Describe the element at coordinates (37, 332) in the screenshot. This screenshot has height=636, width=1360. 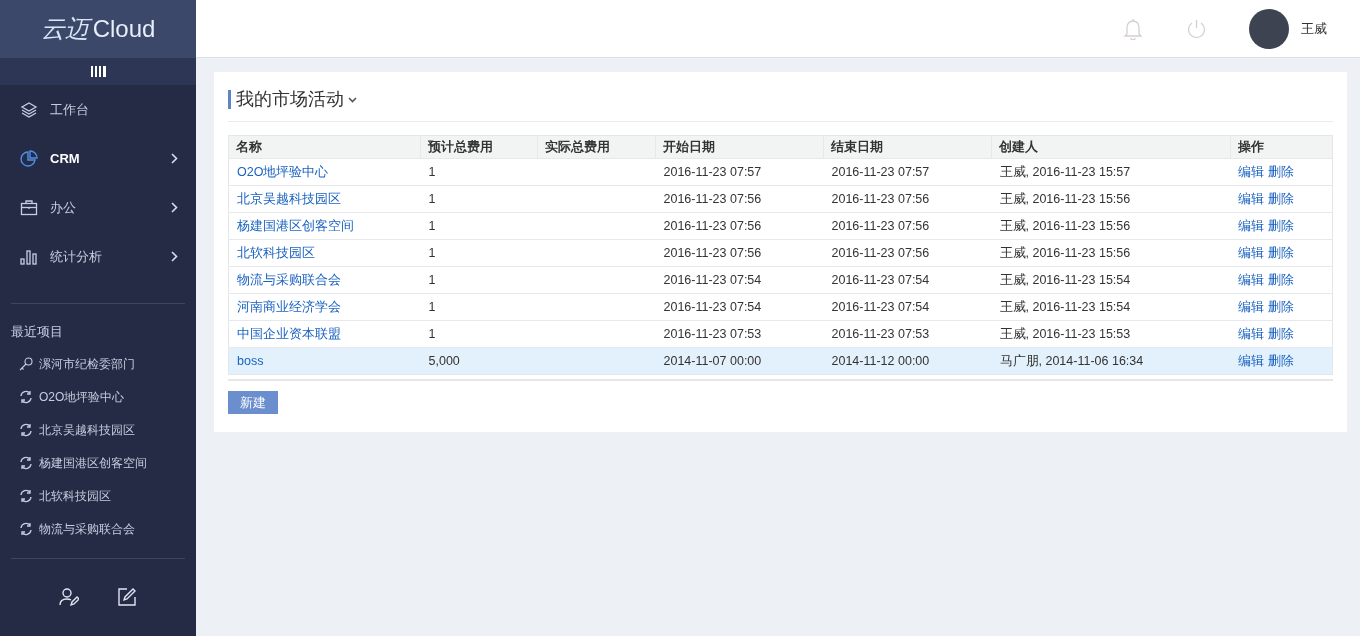
I see `section-title: 最近项目` at that location.